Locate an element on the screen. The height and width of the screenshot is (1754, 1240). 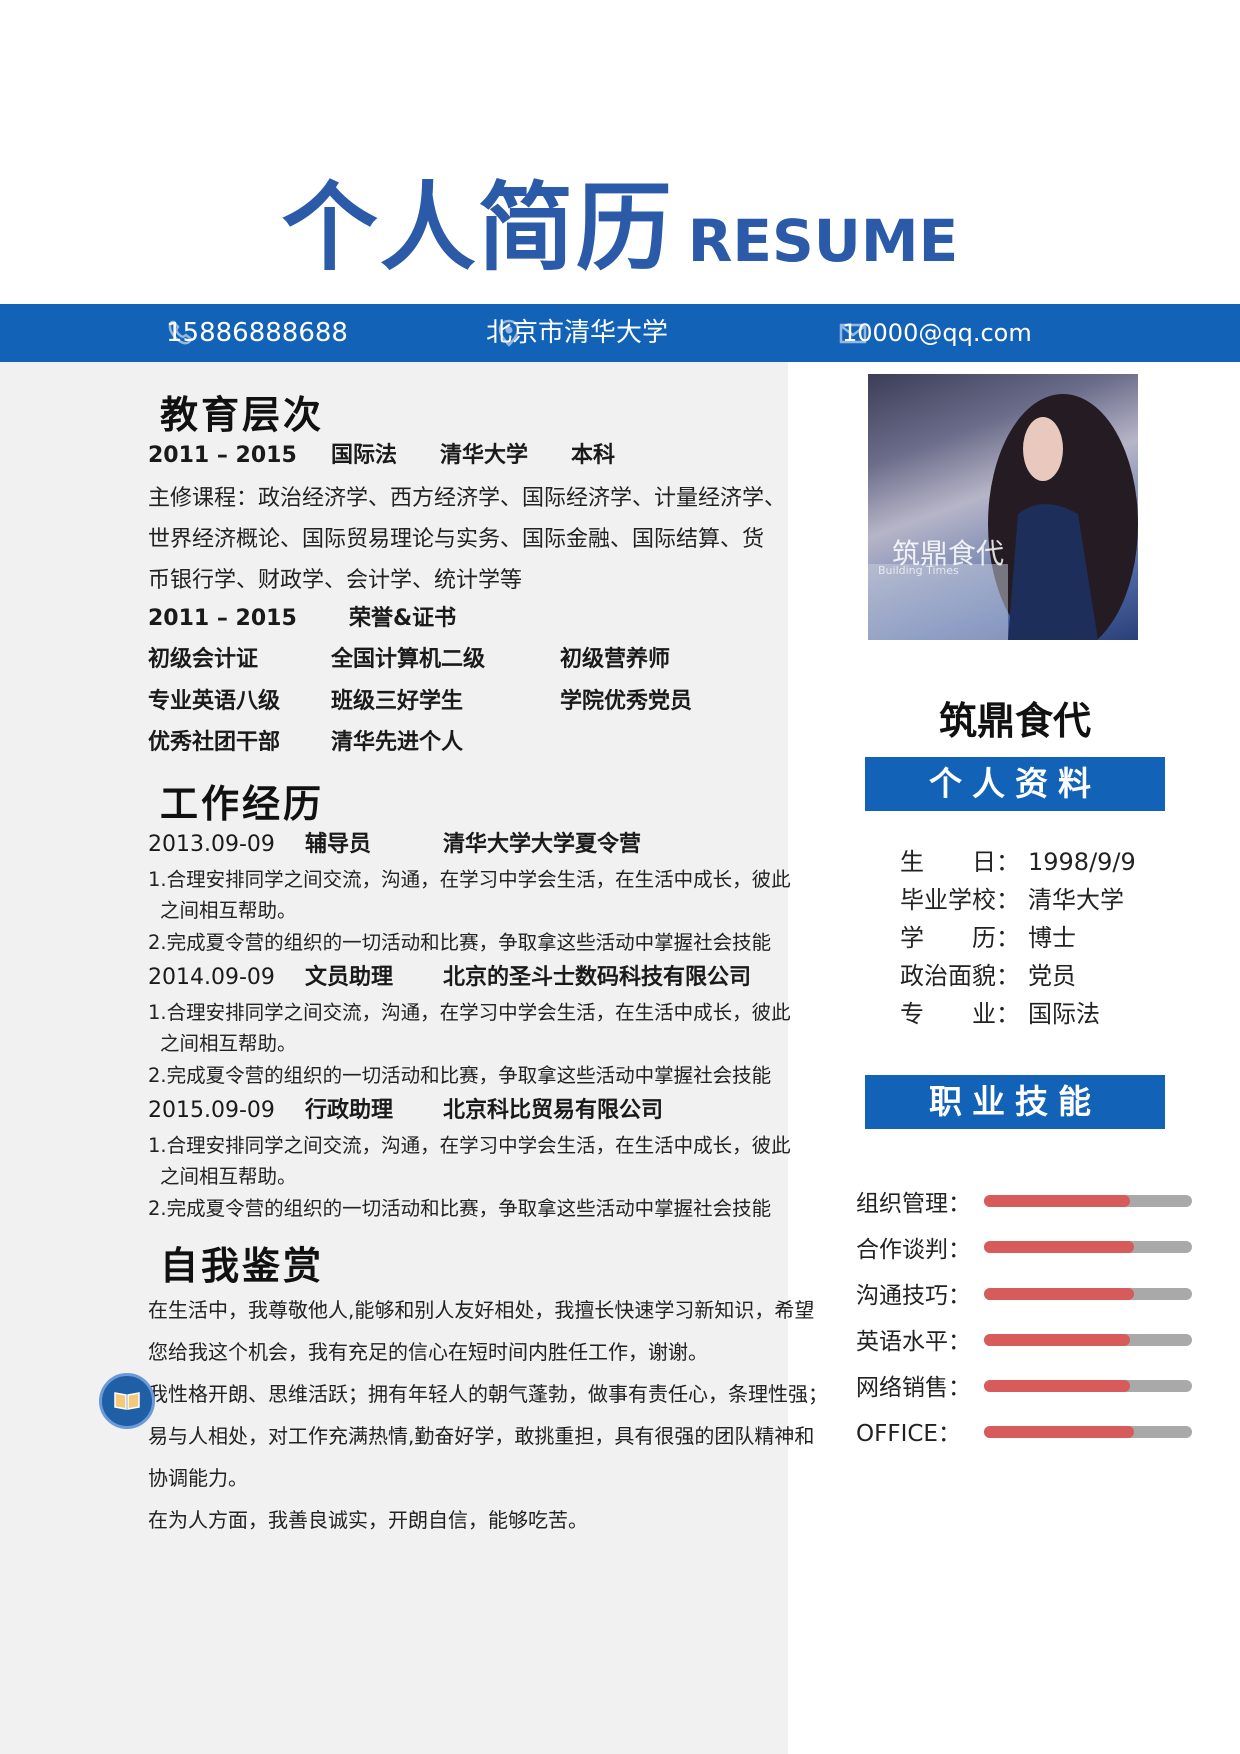
self-line: 协调能力。 is located at coordinates (198, 1478).